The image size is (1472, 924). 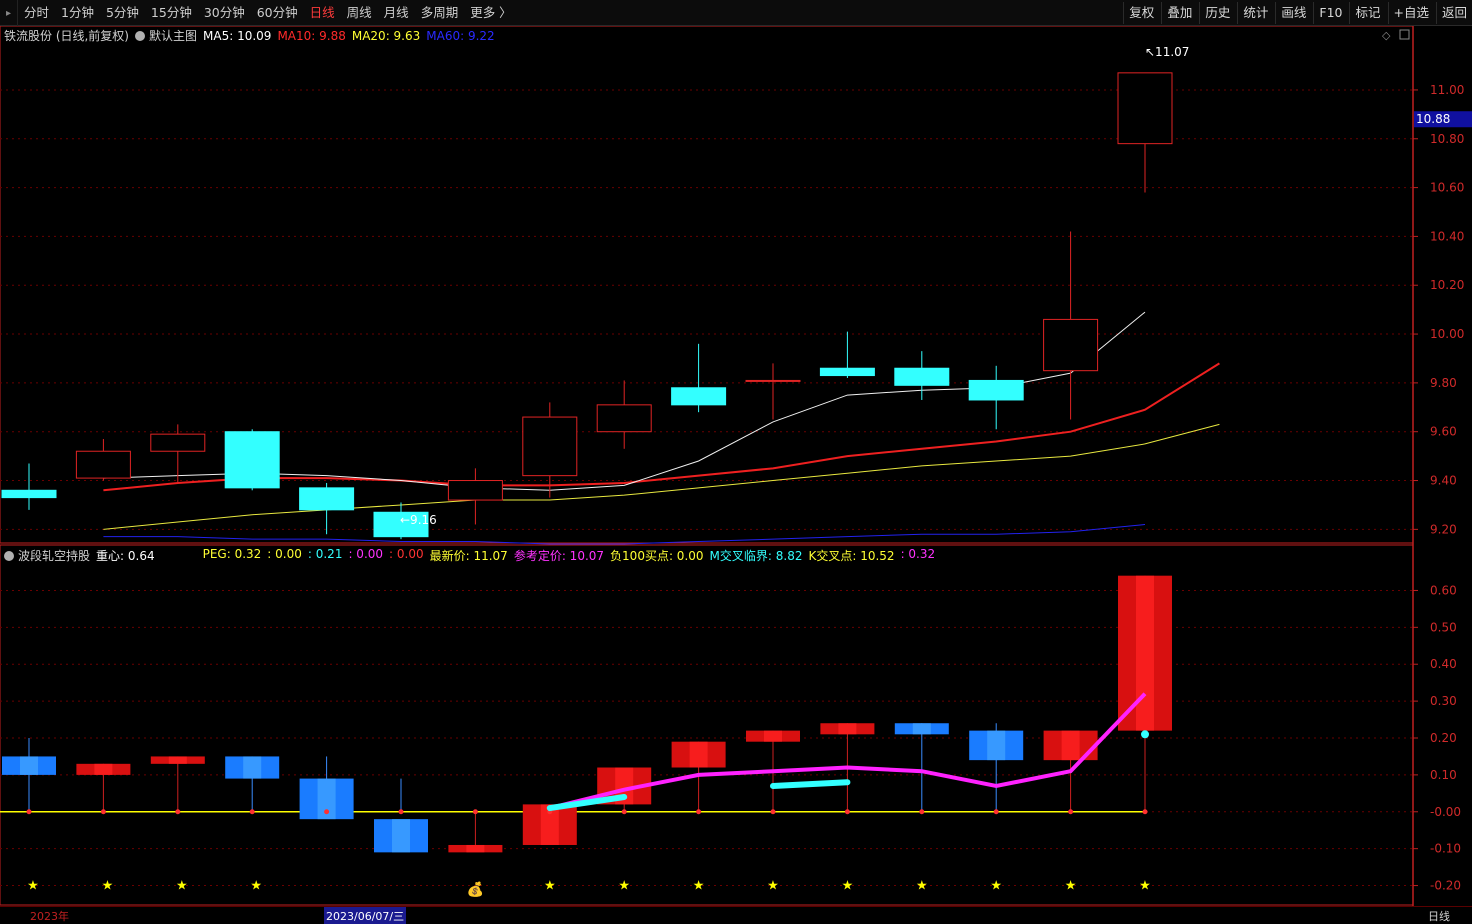 What do you see at coordinates (810, 784) in the screenshot?
I see `cross-segment` at bounding box center [810, 784].